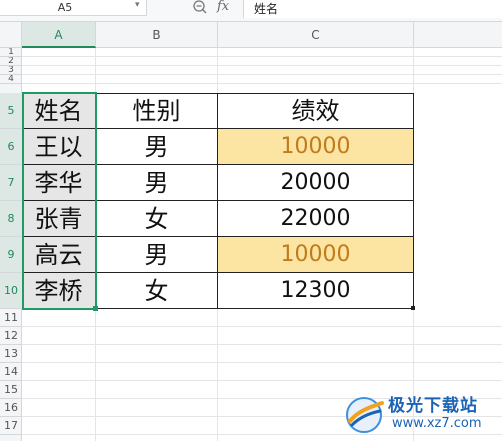  Describe the element at coordinates (316, 147) in the screenshot. I see `cell-c6: 10000` at that location.